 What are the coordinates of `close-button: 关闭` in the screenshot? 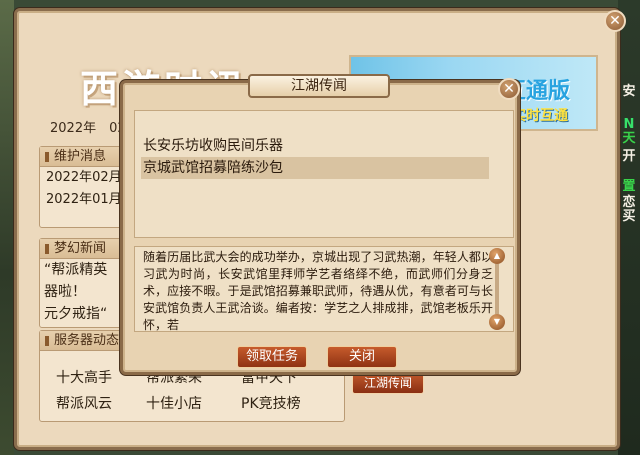 It's located at (362, 357).